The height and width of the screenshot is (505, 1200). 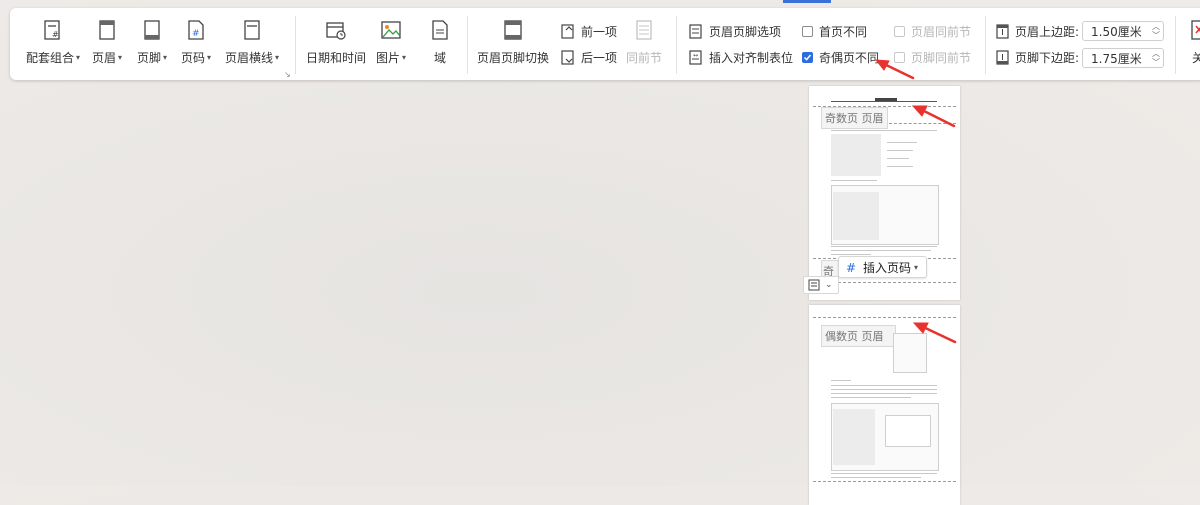 What do you see at coordinates (908, 431) in the screenshot?
I see `dialog-block` at bounding box center [908, 431].